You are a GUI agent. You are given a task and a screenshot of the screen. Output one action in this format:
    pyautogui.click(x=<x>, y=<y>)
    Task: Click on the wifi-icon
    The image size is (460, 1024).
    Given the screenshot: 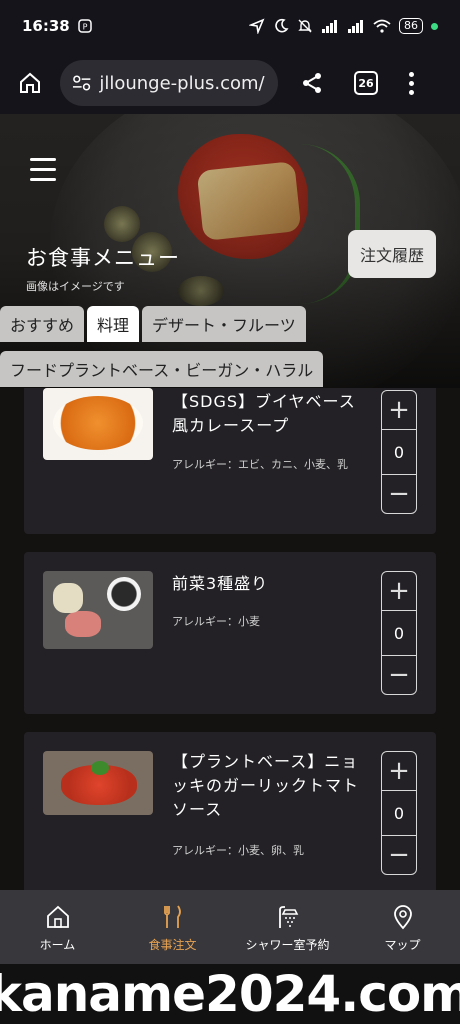 What is the action you would take?
    pyautogui.click(x=382, y=26)
    